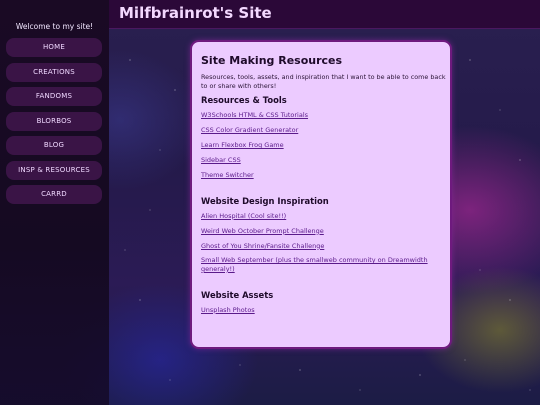 The height and width of the screenshot is (405, 540). Describe the element at coordinates (54, 170) in the screenshot. I see `nav-item-insp-resources: INSP & RESOURCES` at that location.